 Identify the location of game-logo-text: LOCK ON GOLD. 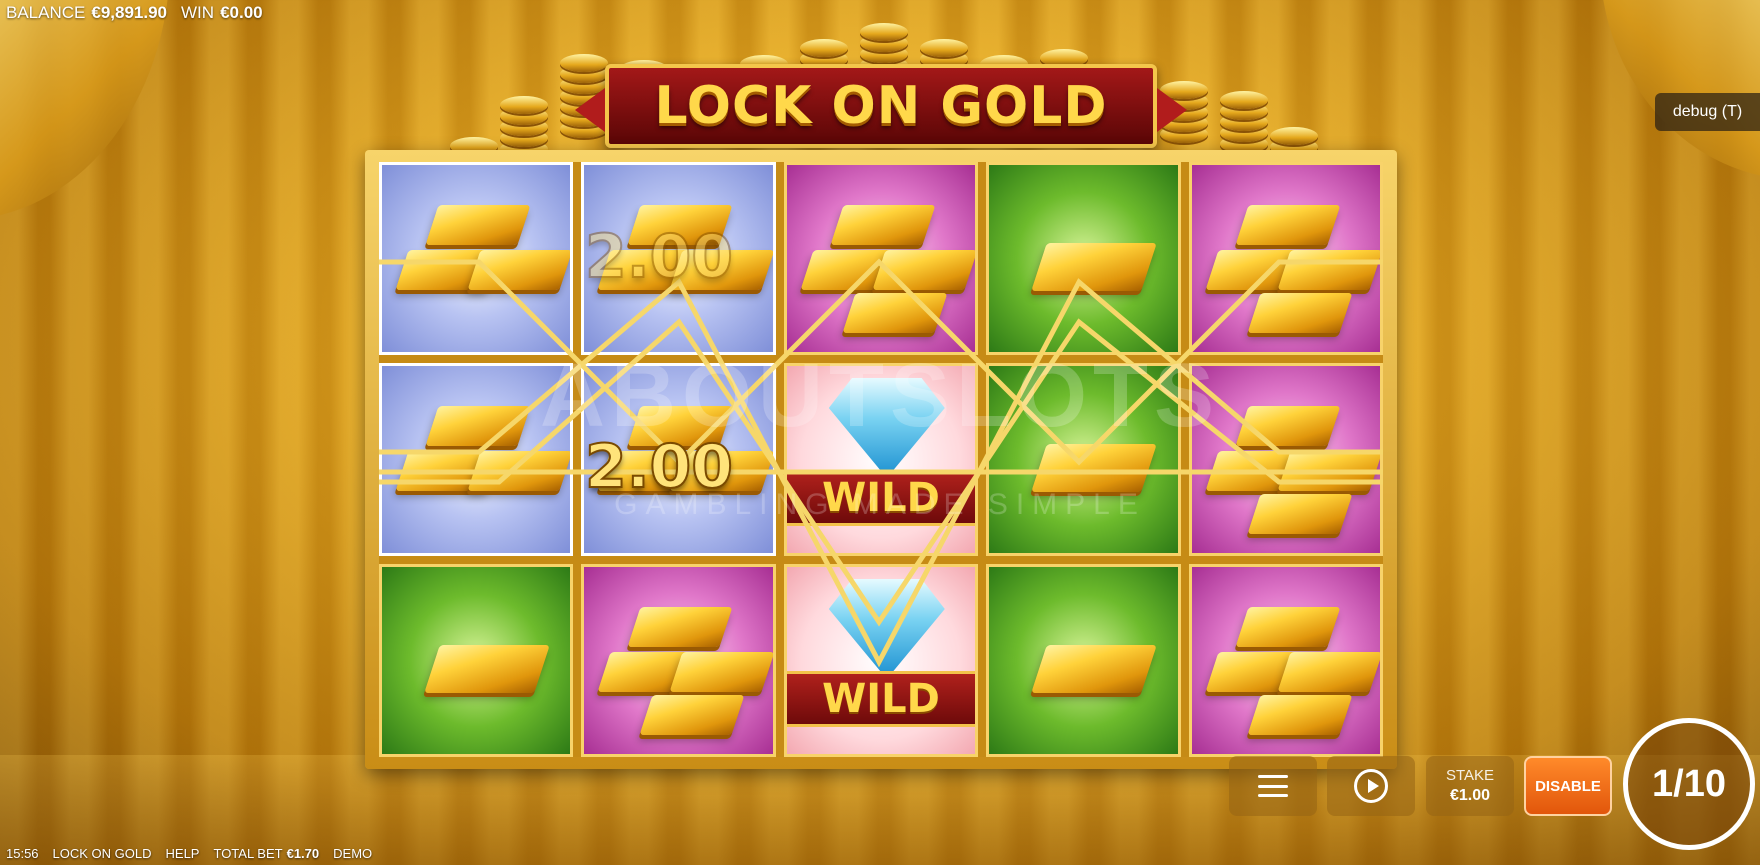
(881, 106).